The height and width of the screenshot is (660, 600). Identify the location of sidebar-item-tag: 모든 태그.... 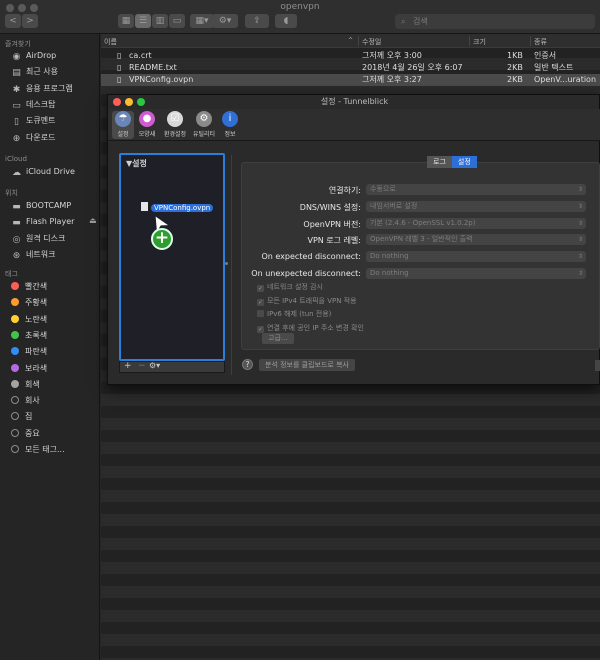
(38, 450).